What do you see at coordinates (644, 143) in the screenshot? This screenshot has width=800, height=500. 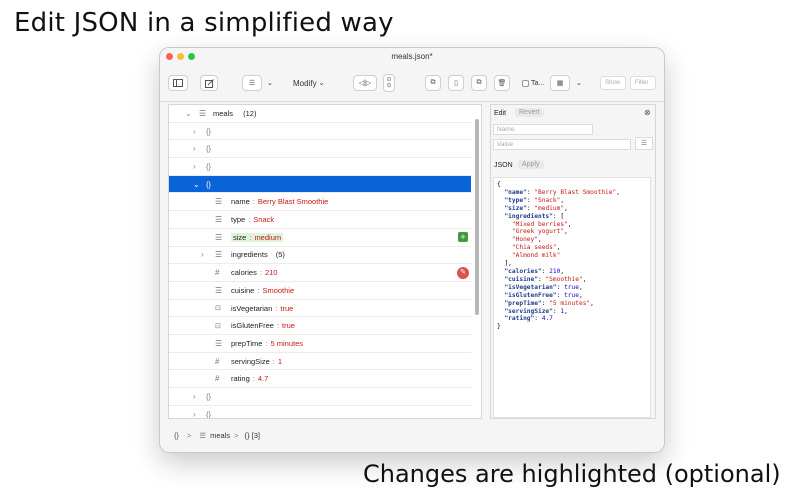 I see `text-format-icon: ☰` at bounding box center [644, 143].